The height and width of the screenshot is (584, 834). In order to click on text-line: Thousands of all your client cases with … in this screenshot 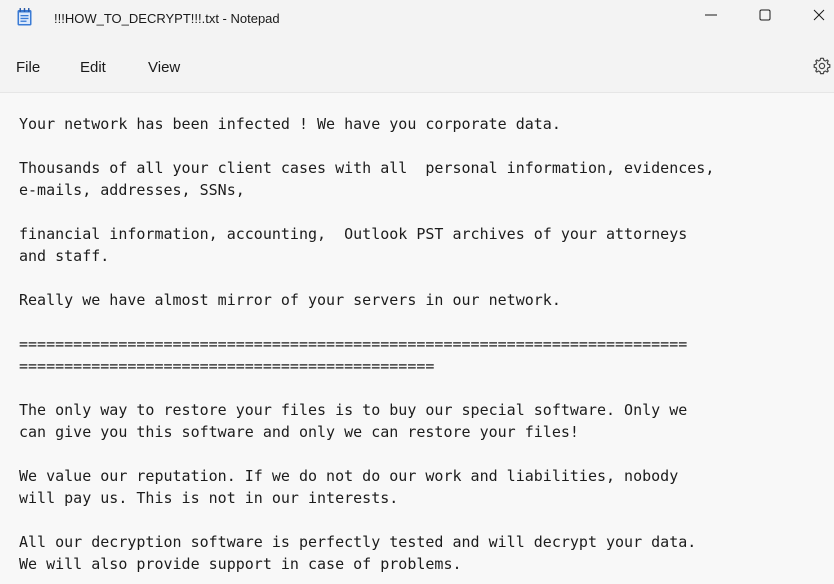, I will do `click(367, 168)`.